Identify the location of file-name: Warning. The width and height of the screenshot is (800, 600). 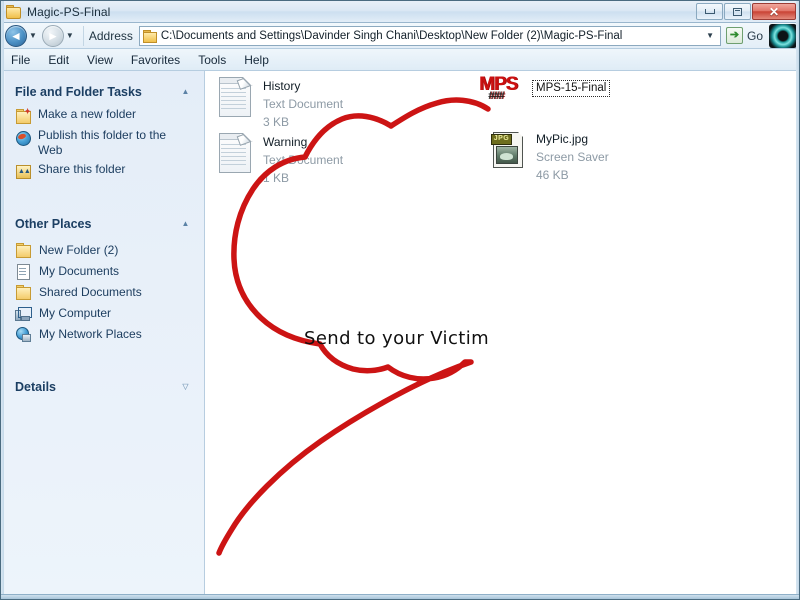
(285, 142).